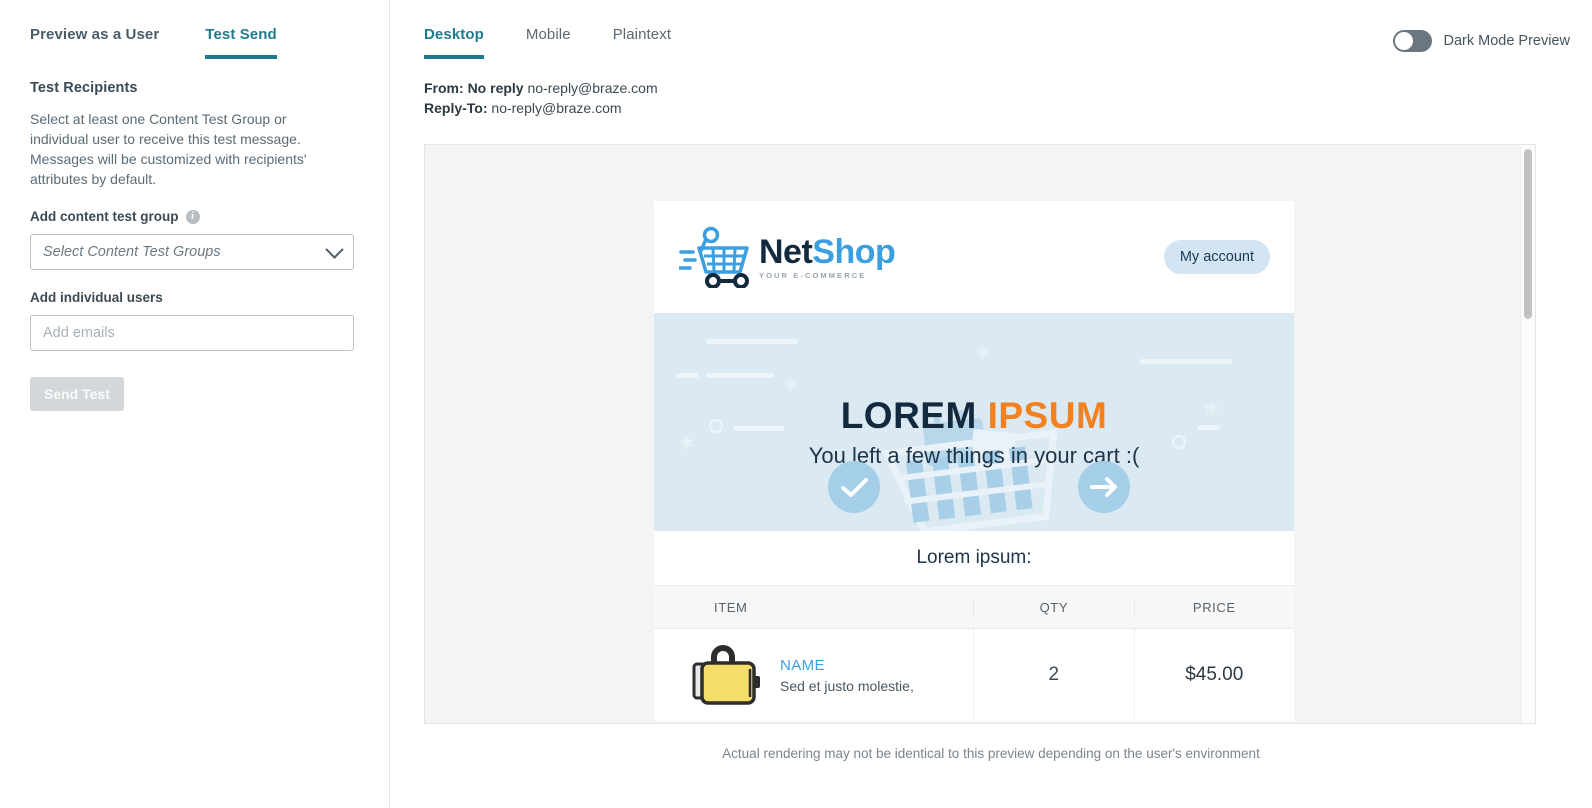 Image resolution: width=1592 pixels, height=808 pixels. Describe the element at coordinates (241, 29) in the screenshot. I see `tab-test-send: Test Send` at that location.